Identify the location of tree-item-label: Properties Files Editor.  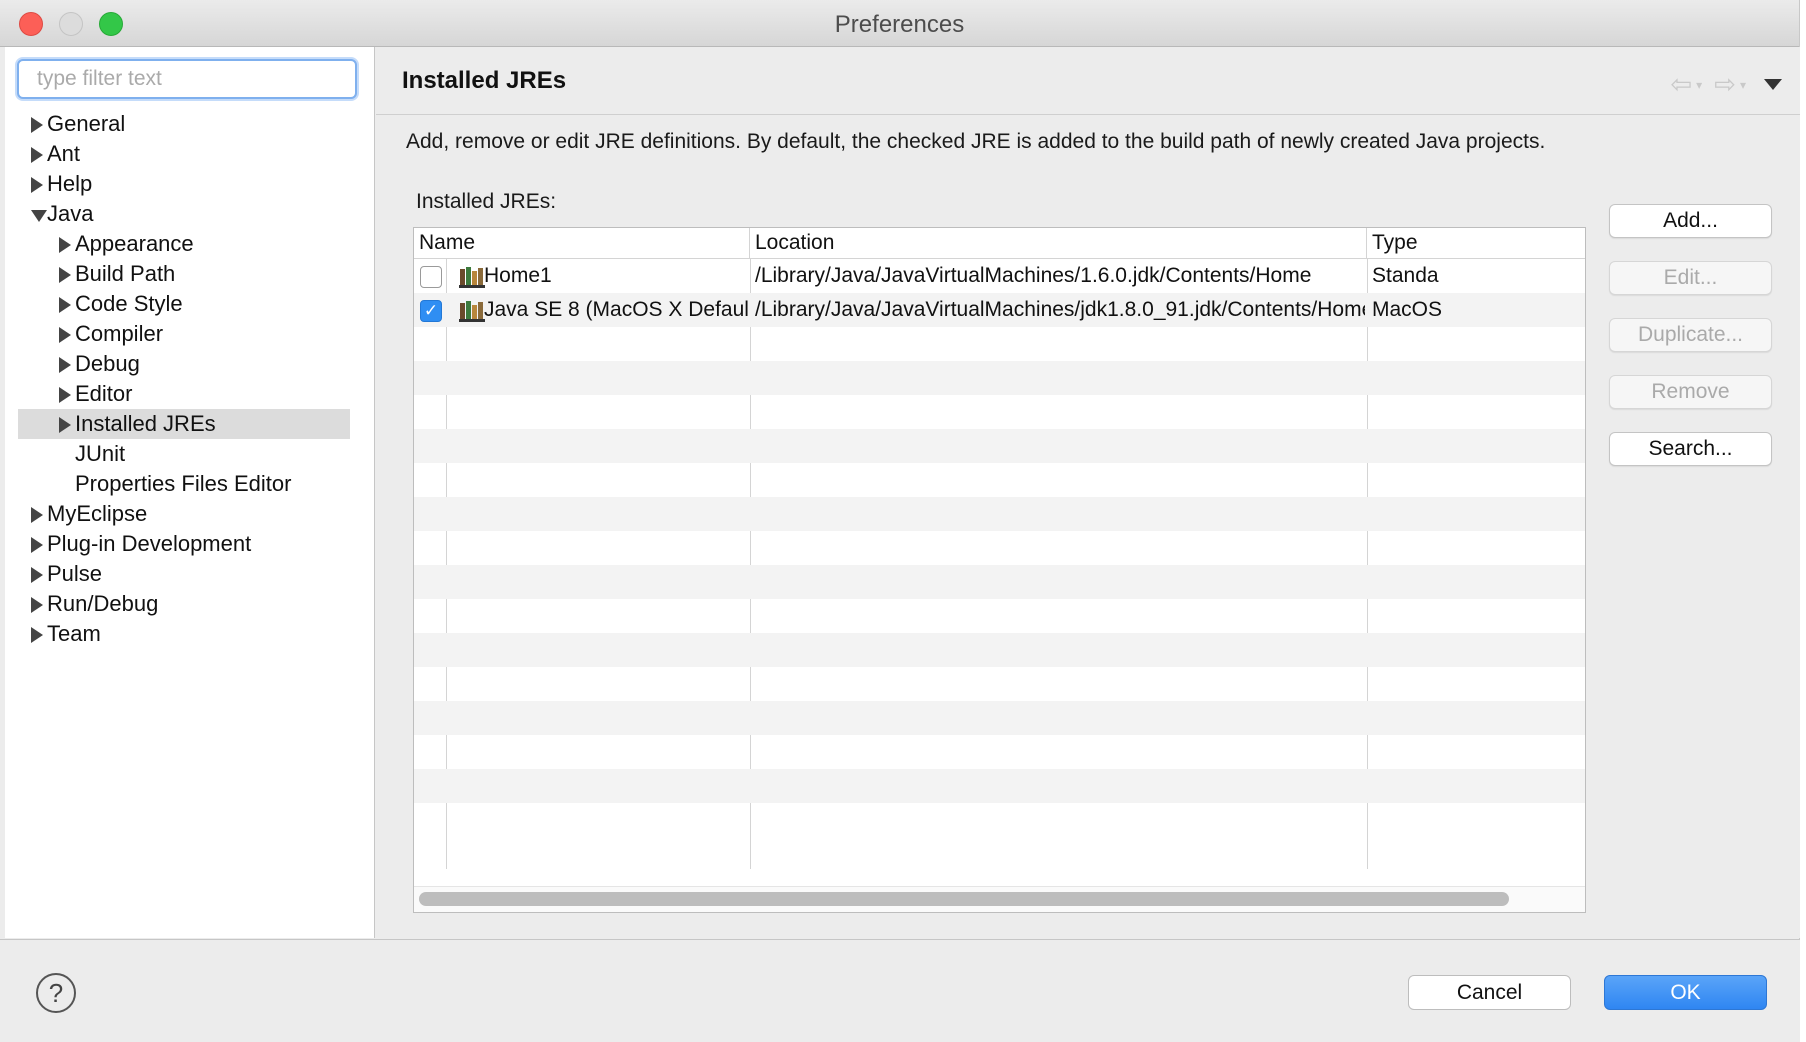
(183, 483).